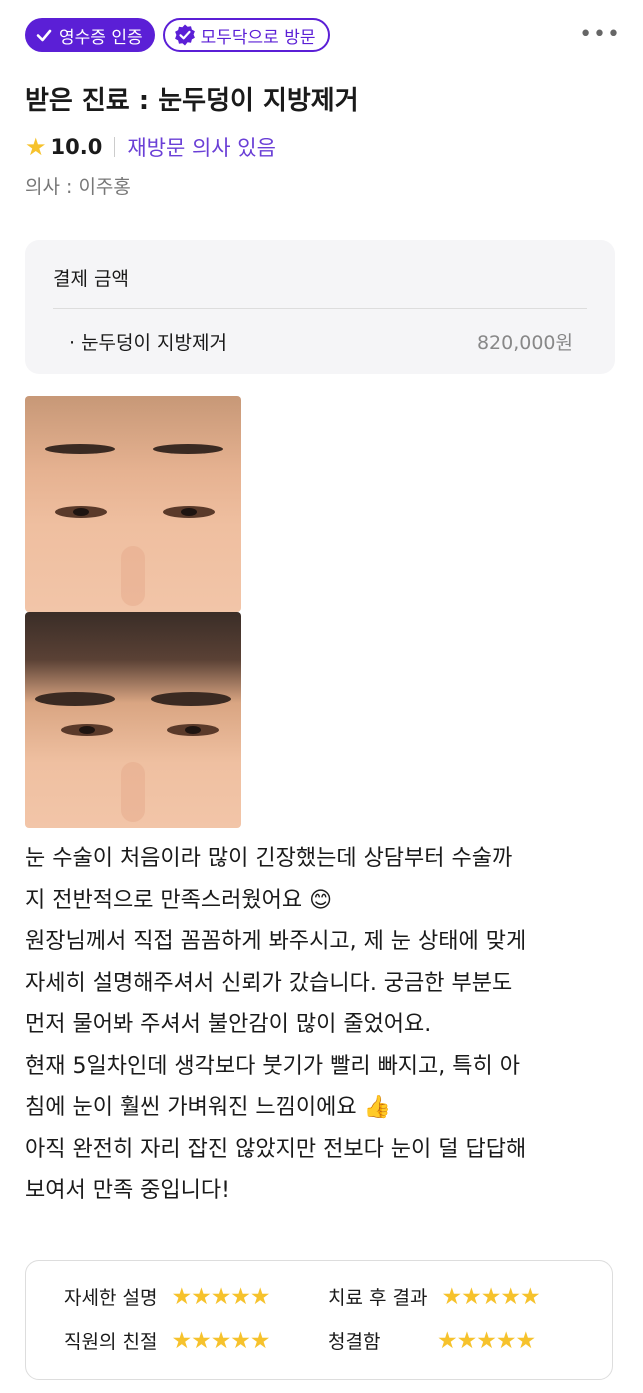  I want to click on rating-row: ★ 10.0 재방문 의사 있음, so click(150, 147).